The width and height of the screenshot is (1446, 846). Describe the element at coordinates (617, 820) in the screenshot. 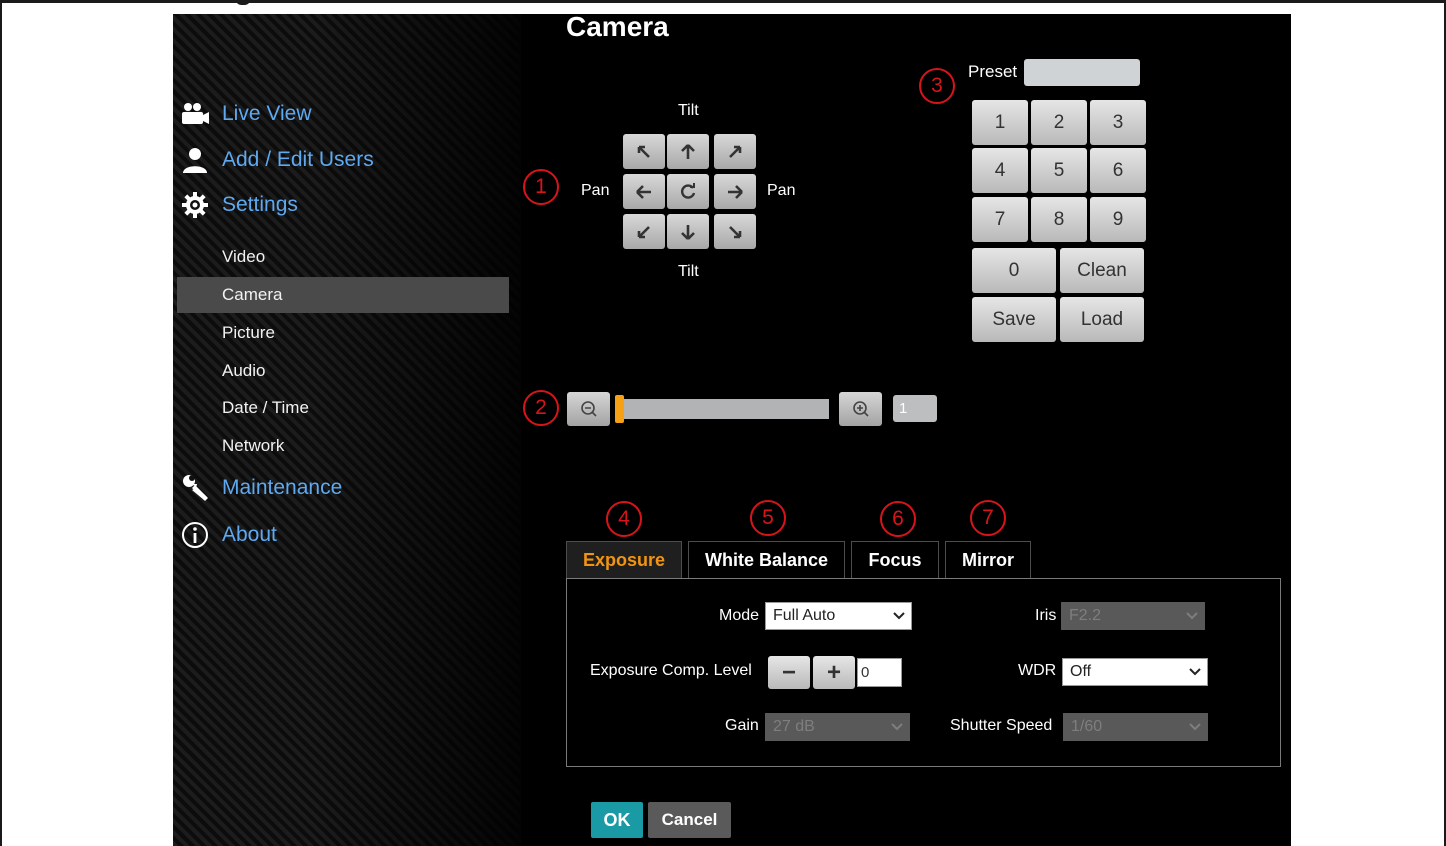

I see `ok-button: OK` at that location.